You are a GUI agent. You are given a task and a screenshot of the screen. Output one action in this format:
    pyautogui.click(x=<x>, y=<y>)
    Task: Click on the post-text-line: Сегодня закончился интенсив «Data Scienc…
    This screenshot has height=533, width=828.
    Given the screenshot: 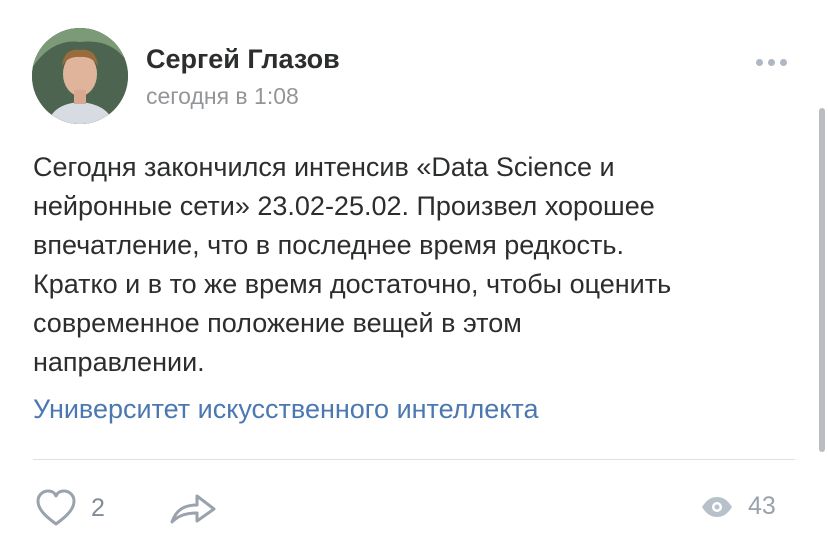 What is the action you would take?
    pyautogui.click(x=324, y=167)
    